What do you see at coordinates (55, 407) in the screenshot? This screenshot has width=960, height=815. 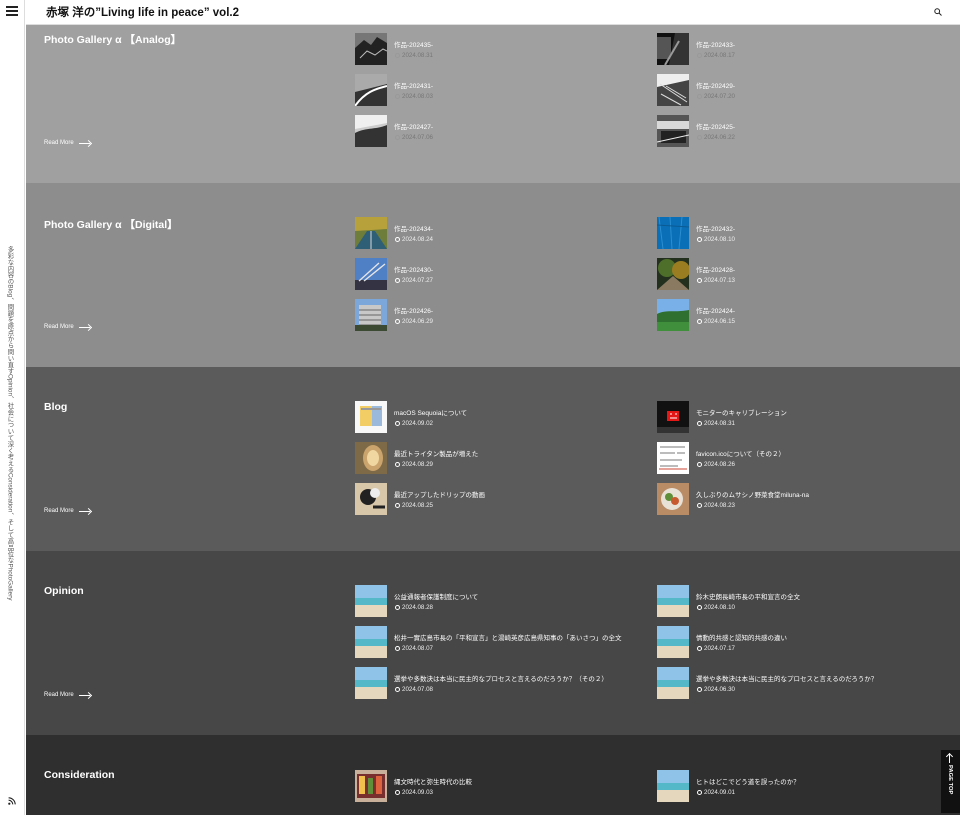 I see `blog-title: Blog` at bounding box center [55, 407].